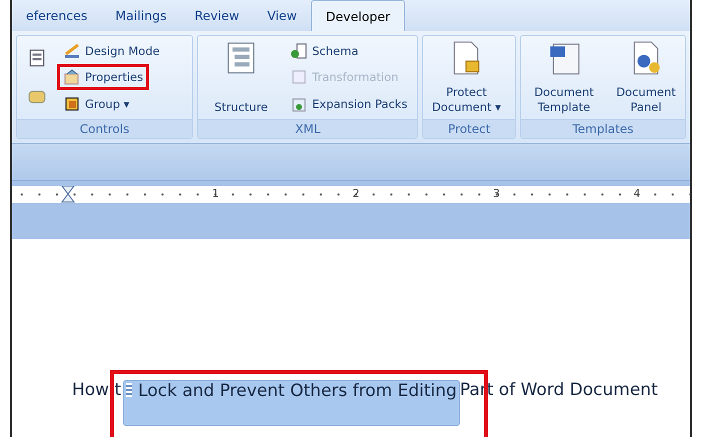  I want to click on ribbon-tab: Mailings, so click(141, 15).